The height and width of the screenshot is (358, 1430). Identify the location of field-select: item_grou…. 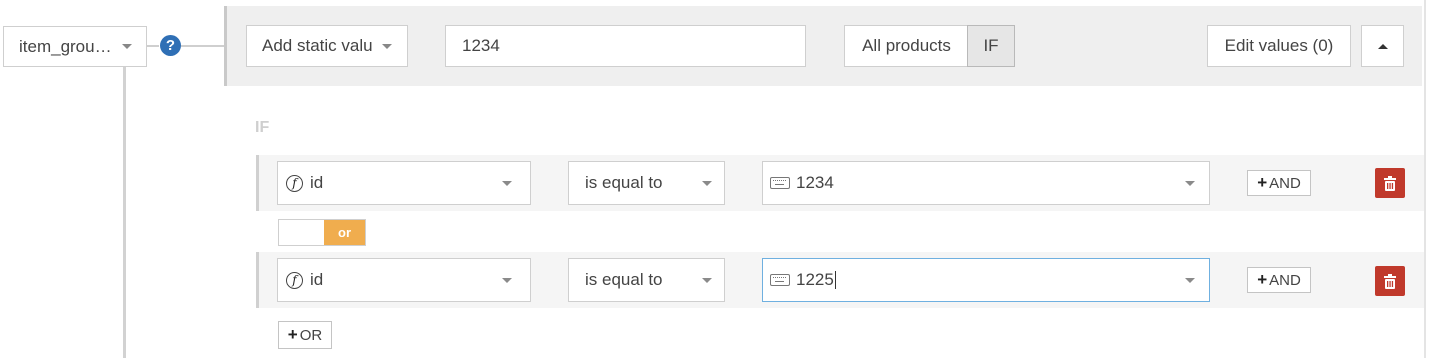
(75, 46).